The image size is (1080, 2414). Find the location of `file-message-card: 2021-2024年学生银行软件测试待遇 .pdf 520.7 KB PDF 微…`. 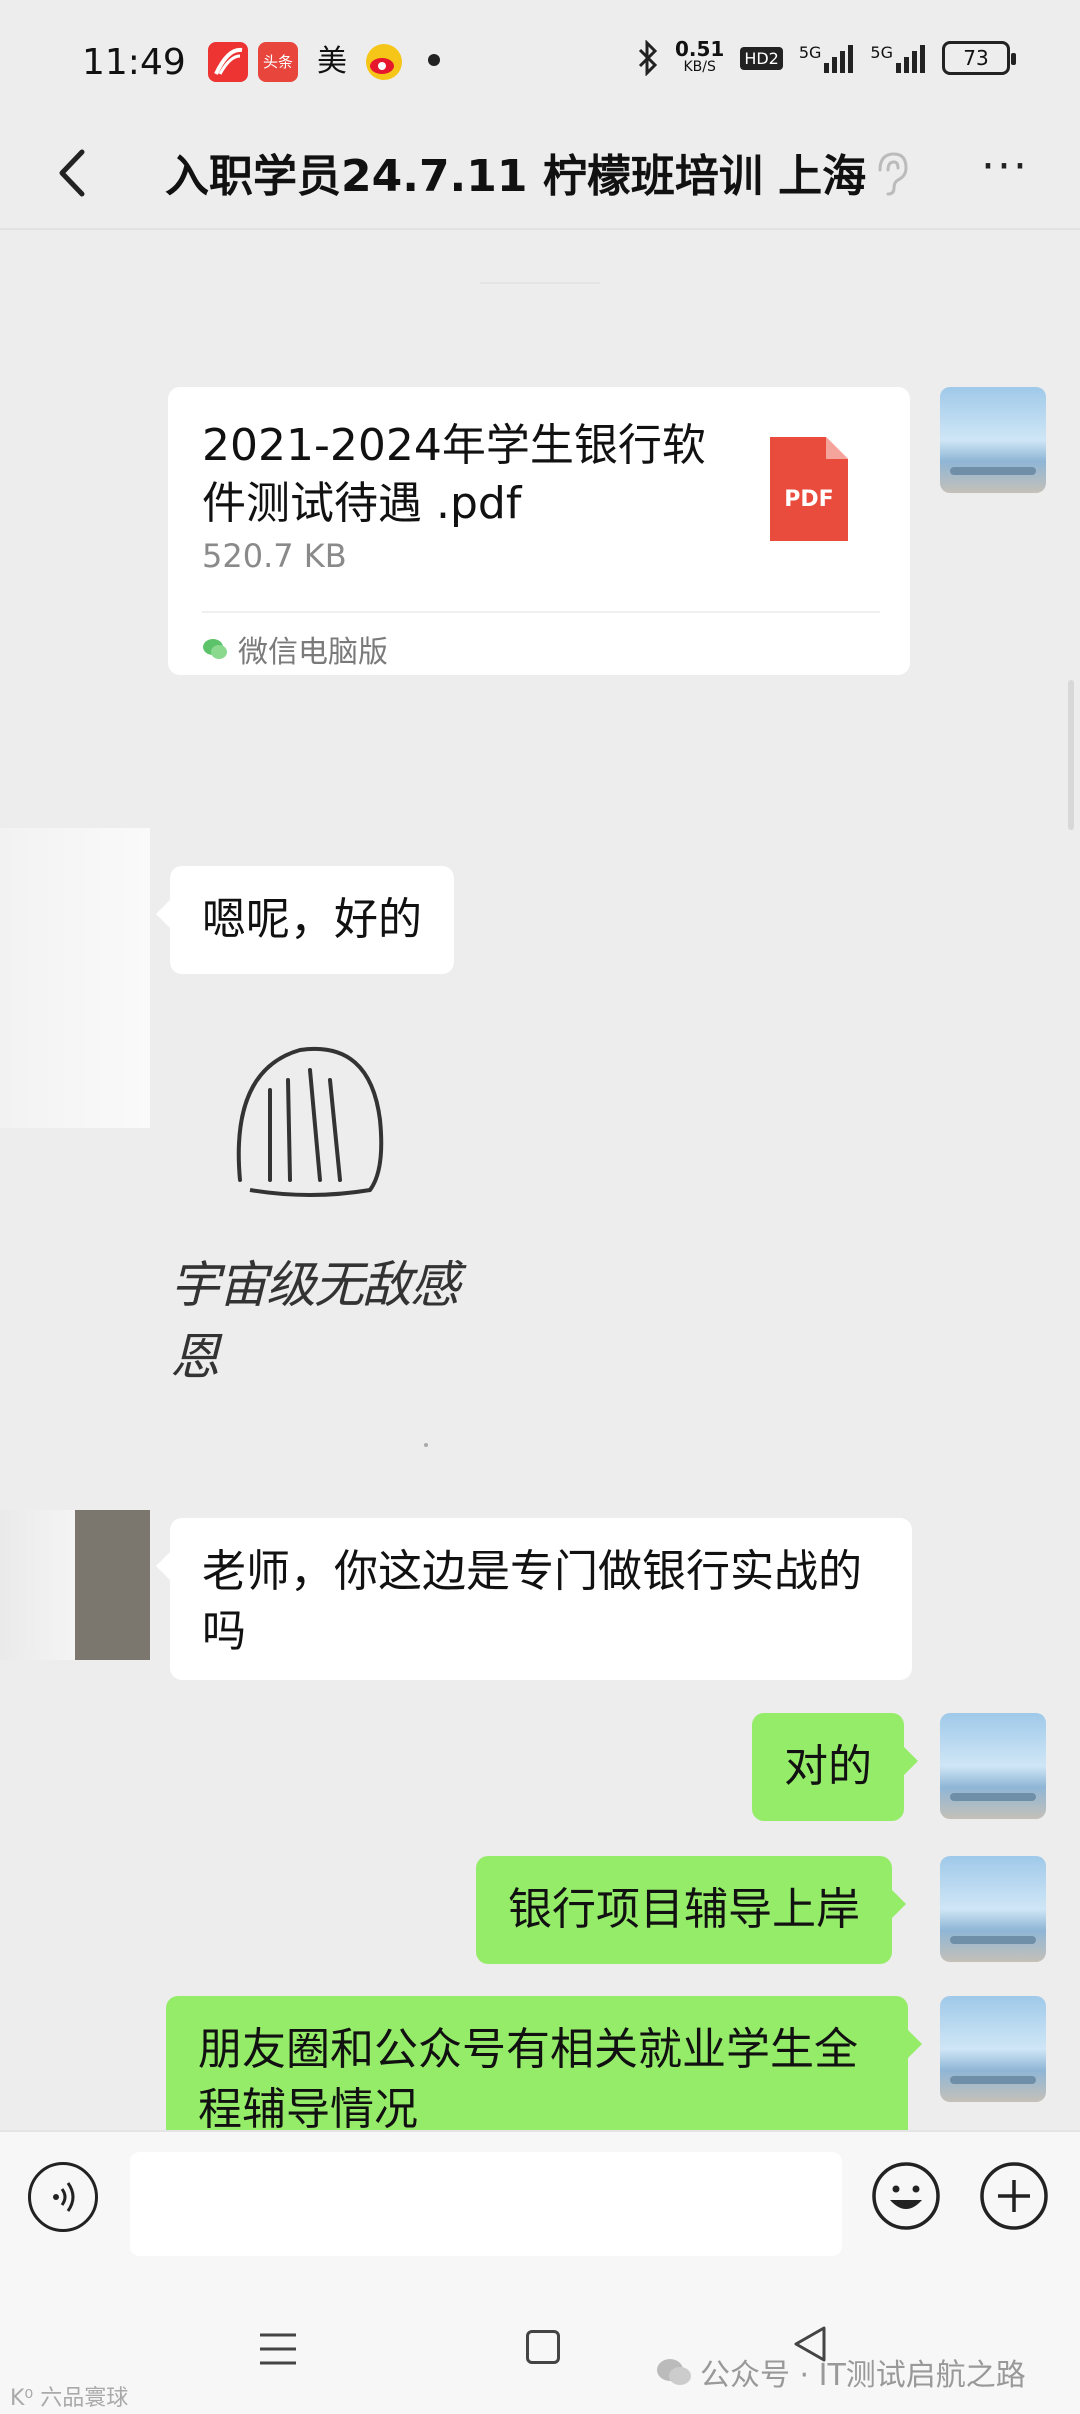

file-message-card: 2021-2024年学生银行软件测试待遇 .pdf 520.7 KB PDF 微… is located at coordinates (539, 531).